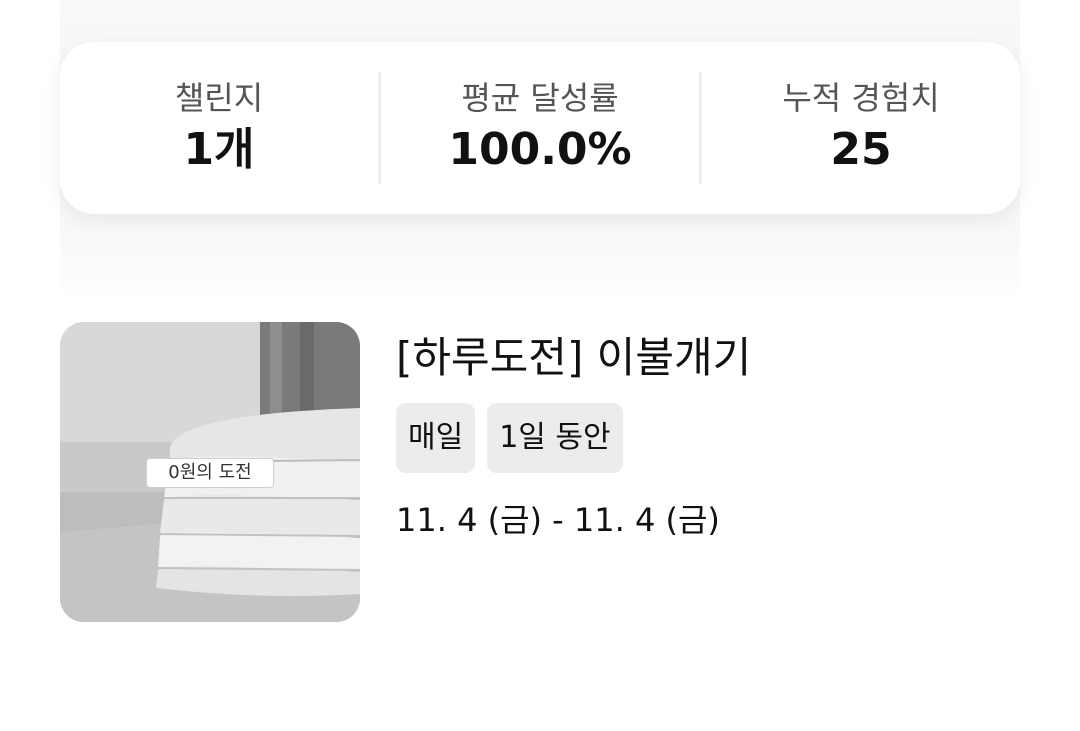 This screenshot has height=731, width=1080. I want to click on challenge-thumbnail: 0원의 도전, so click(210, 472).